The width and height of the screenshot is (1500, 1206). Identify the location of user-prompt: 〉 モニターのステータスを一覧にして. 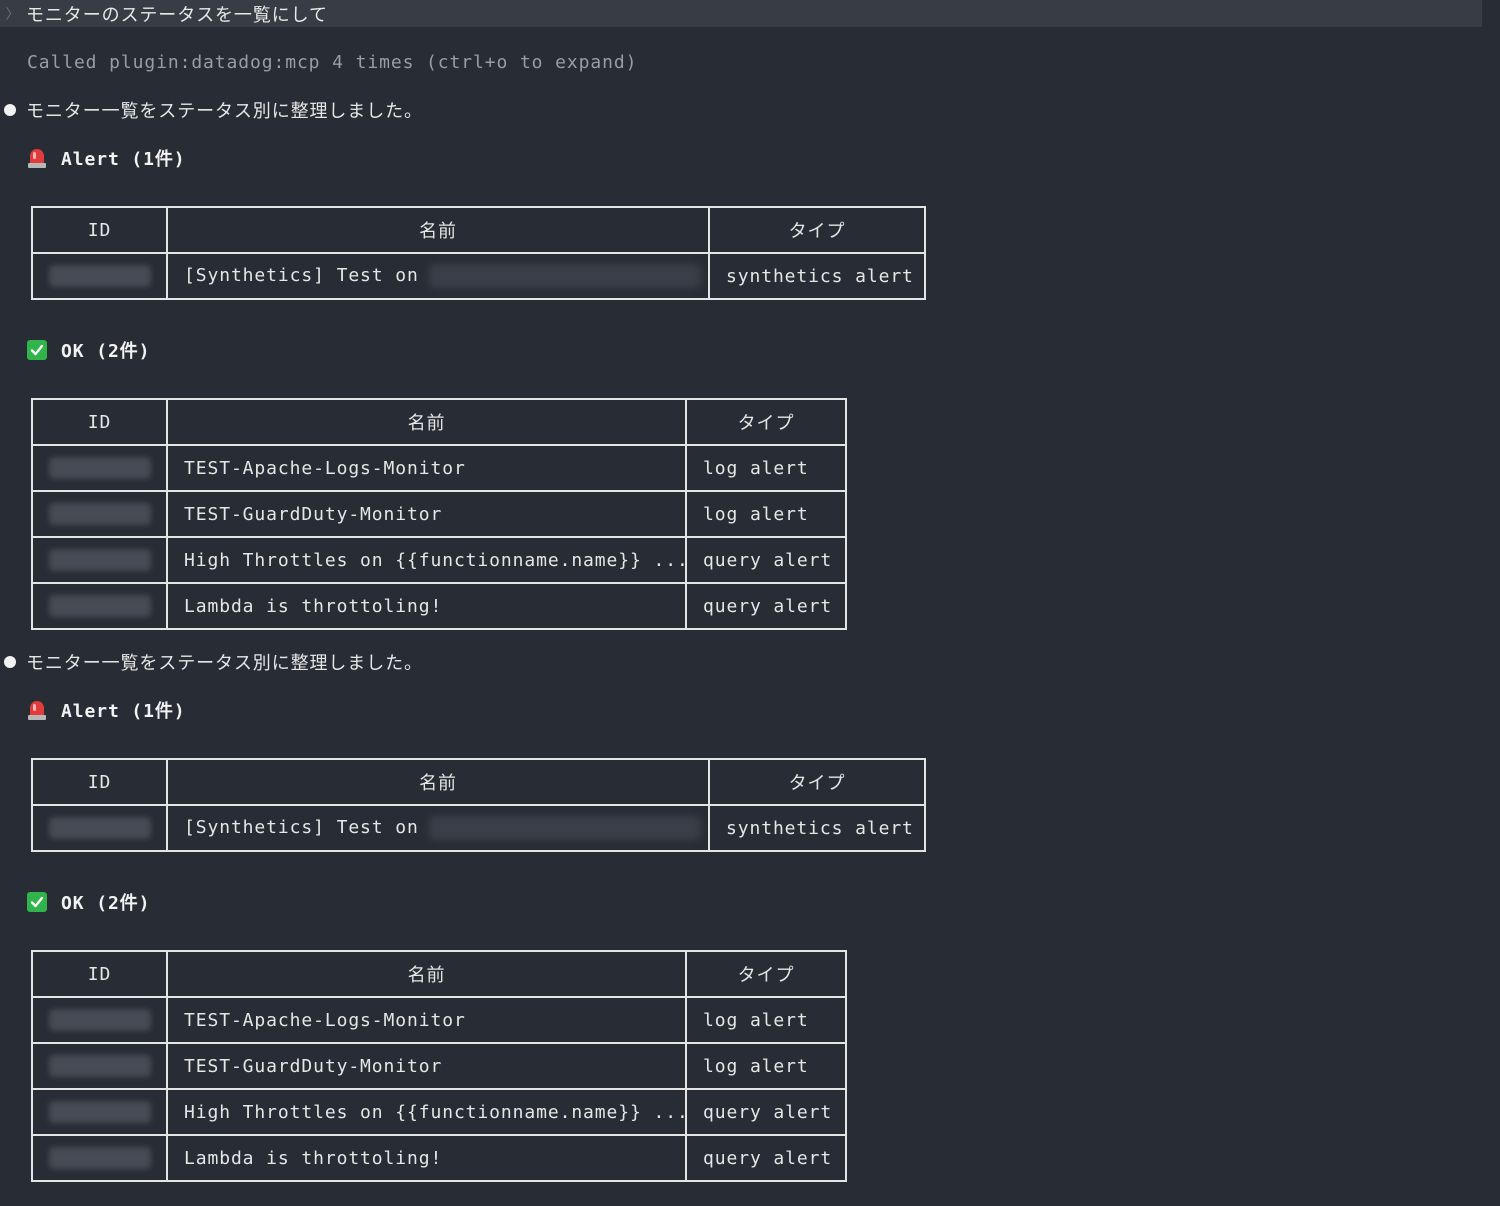
(741, 13).